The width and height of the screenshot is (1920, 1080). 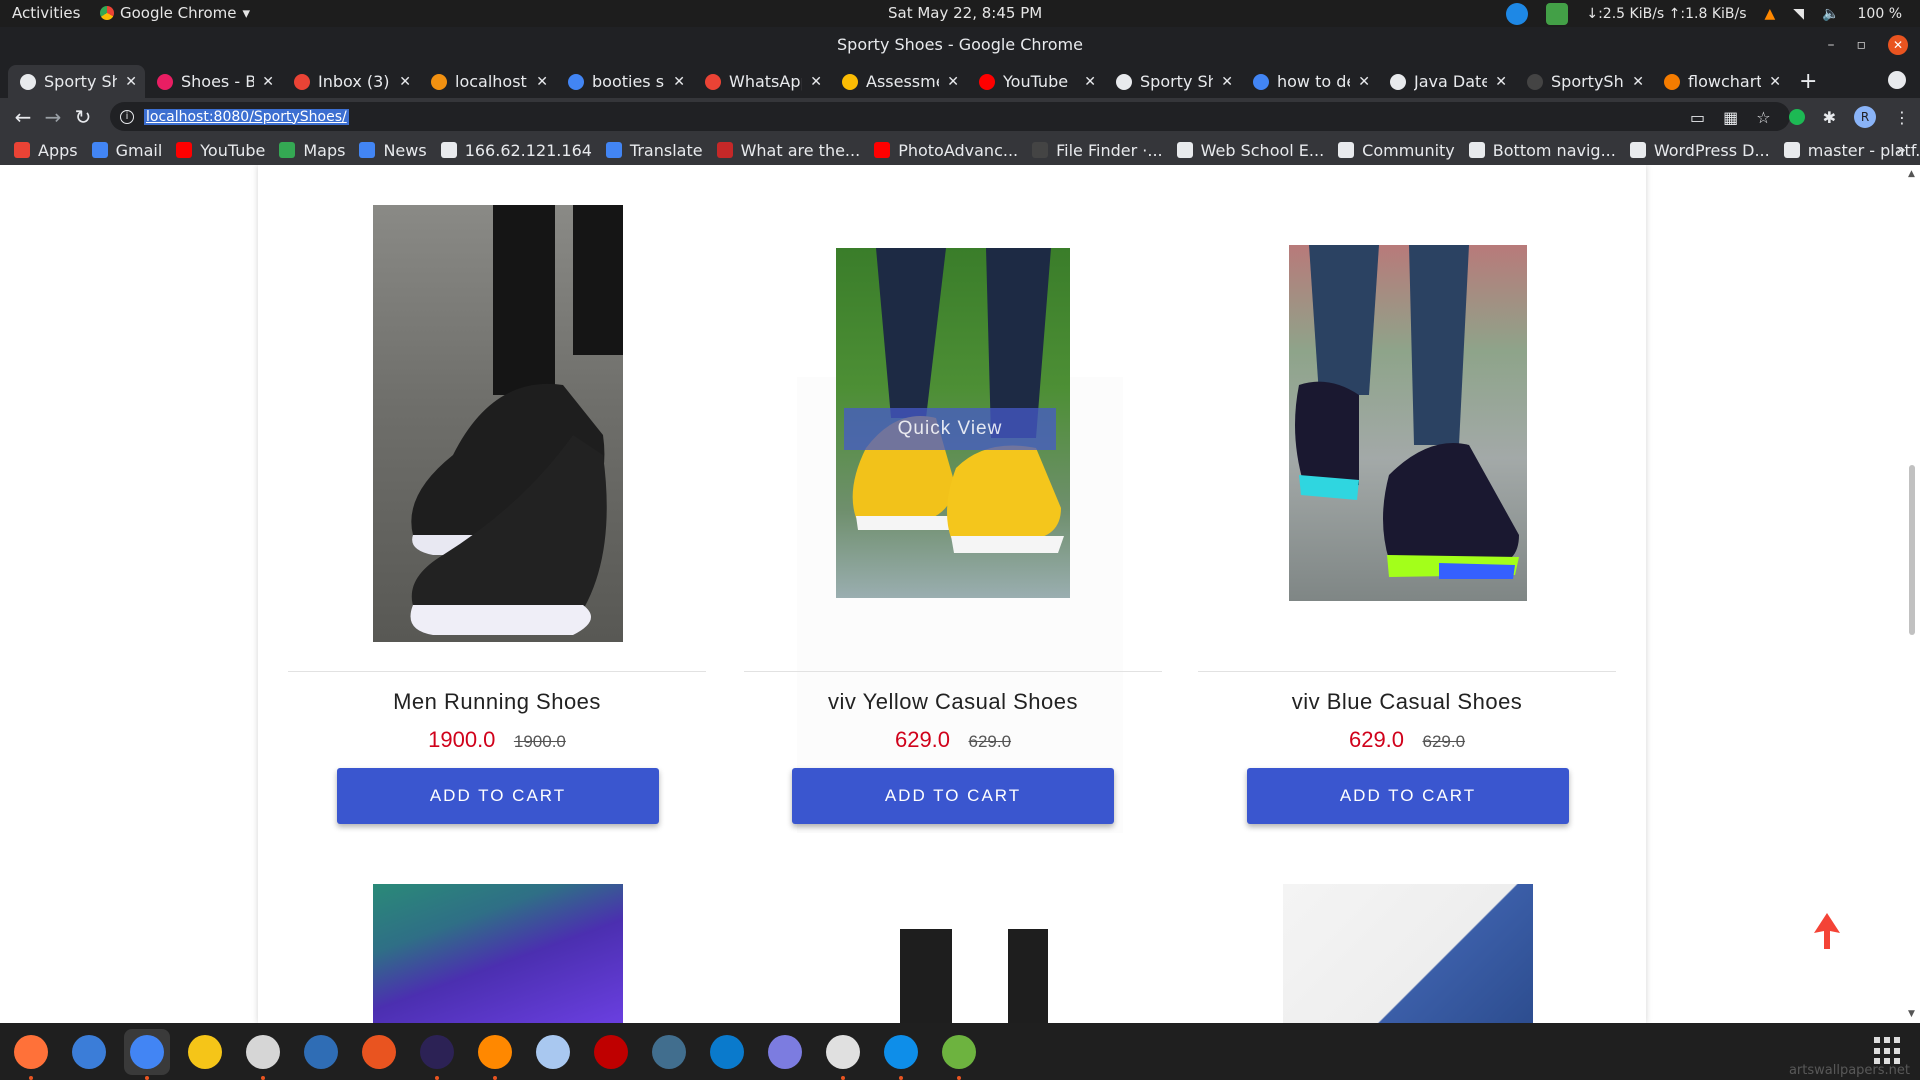 I want to click on volume-icon: 🔈, so click(x=1830, y=14).